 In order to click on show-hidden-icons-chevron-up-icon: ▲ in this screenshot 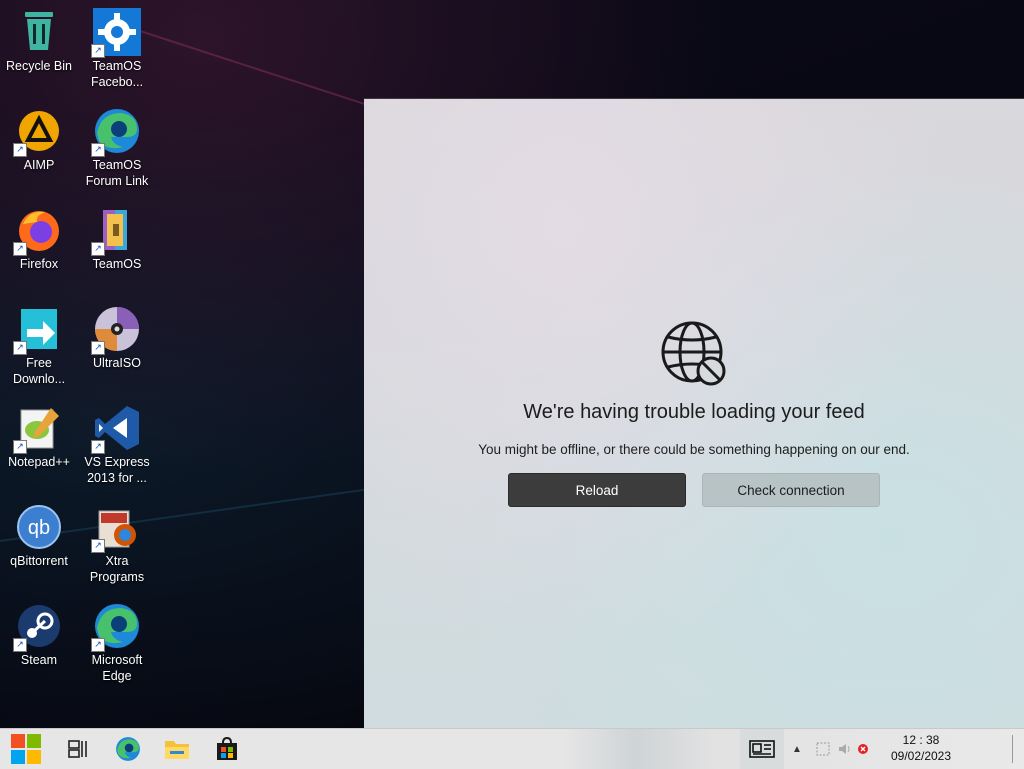, I will do `click(797, 749)`.